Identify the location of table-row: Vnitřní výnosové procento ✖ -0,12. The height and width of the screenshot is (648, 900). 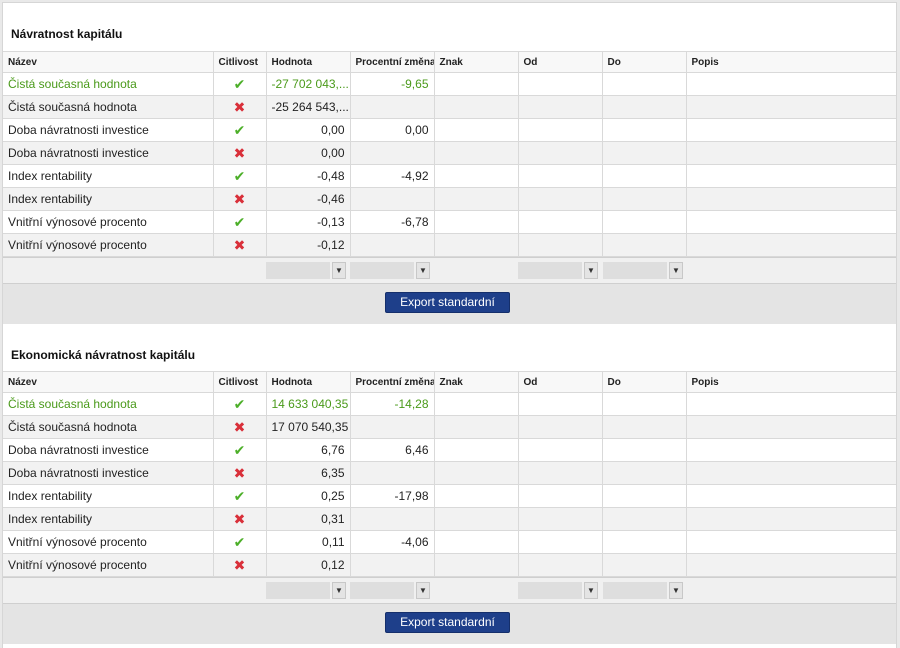
(449, 245).